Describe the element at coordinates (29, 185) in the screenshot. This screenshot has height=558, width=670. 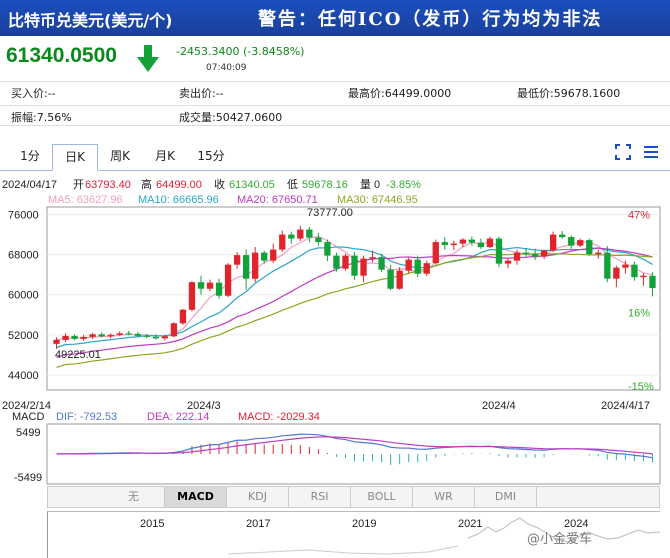
I see `ohlc-date: 2024/04/17` at that location.